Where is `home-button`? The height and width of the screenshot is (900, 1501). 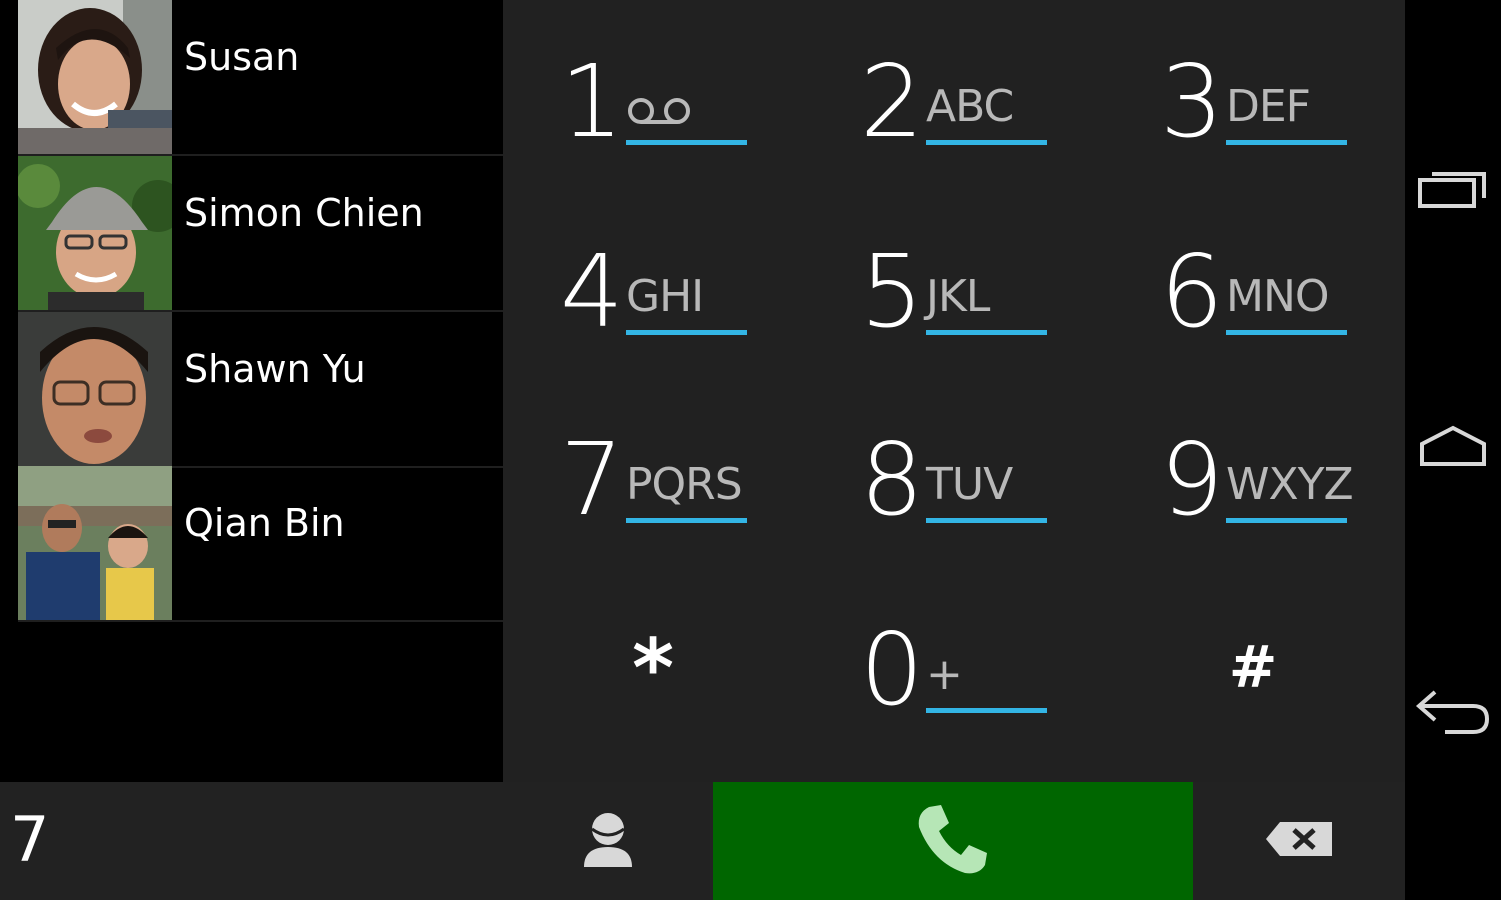
home-button is located at coordinates (1453, 448).